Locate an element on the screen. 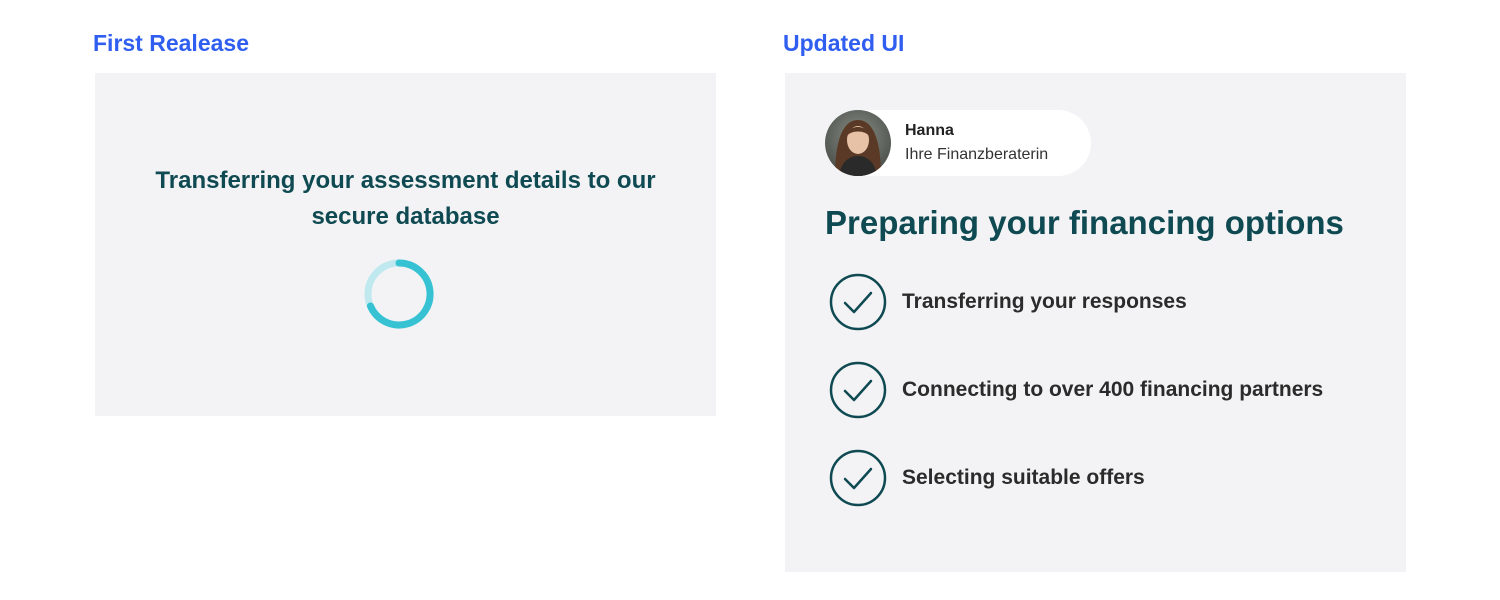 The width and height of the screenshot is (1500, 600). step-label: Selecting suitable offers is located at coordinates (1023, 477).